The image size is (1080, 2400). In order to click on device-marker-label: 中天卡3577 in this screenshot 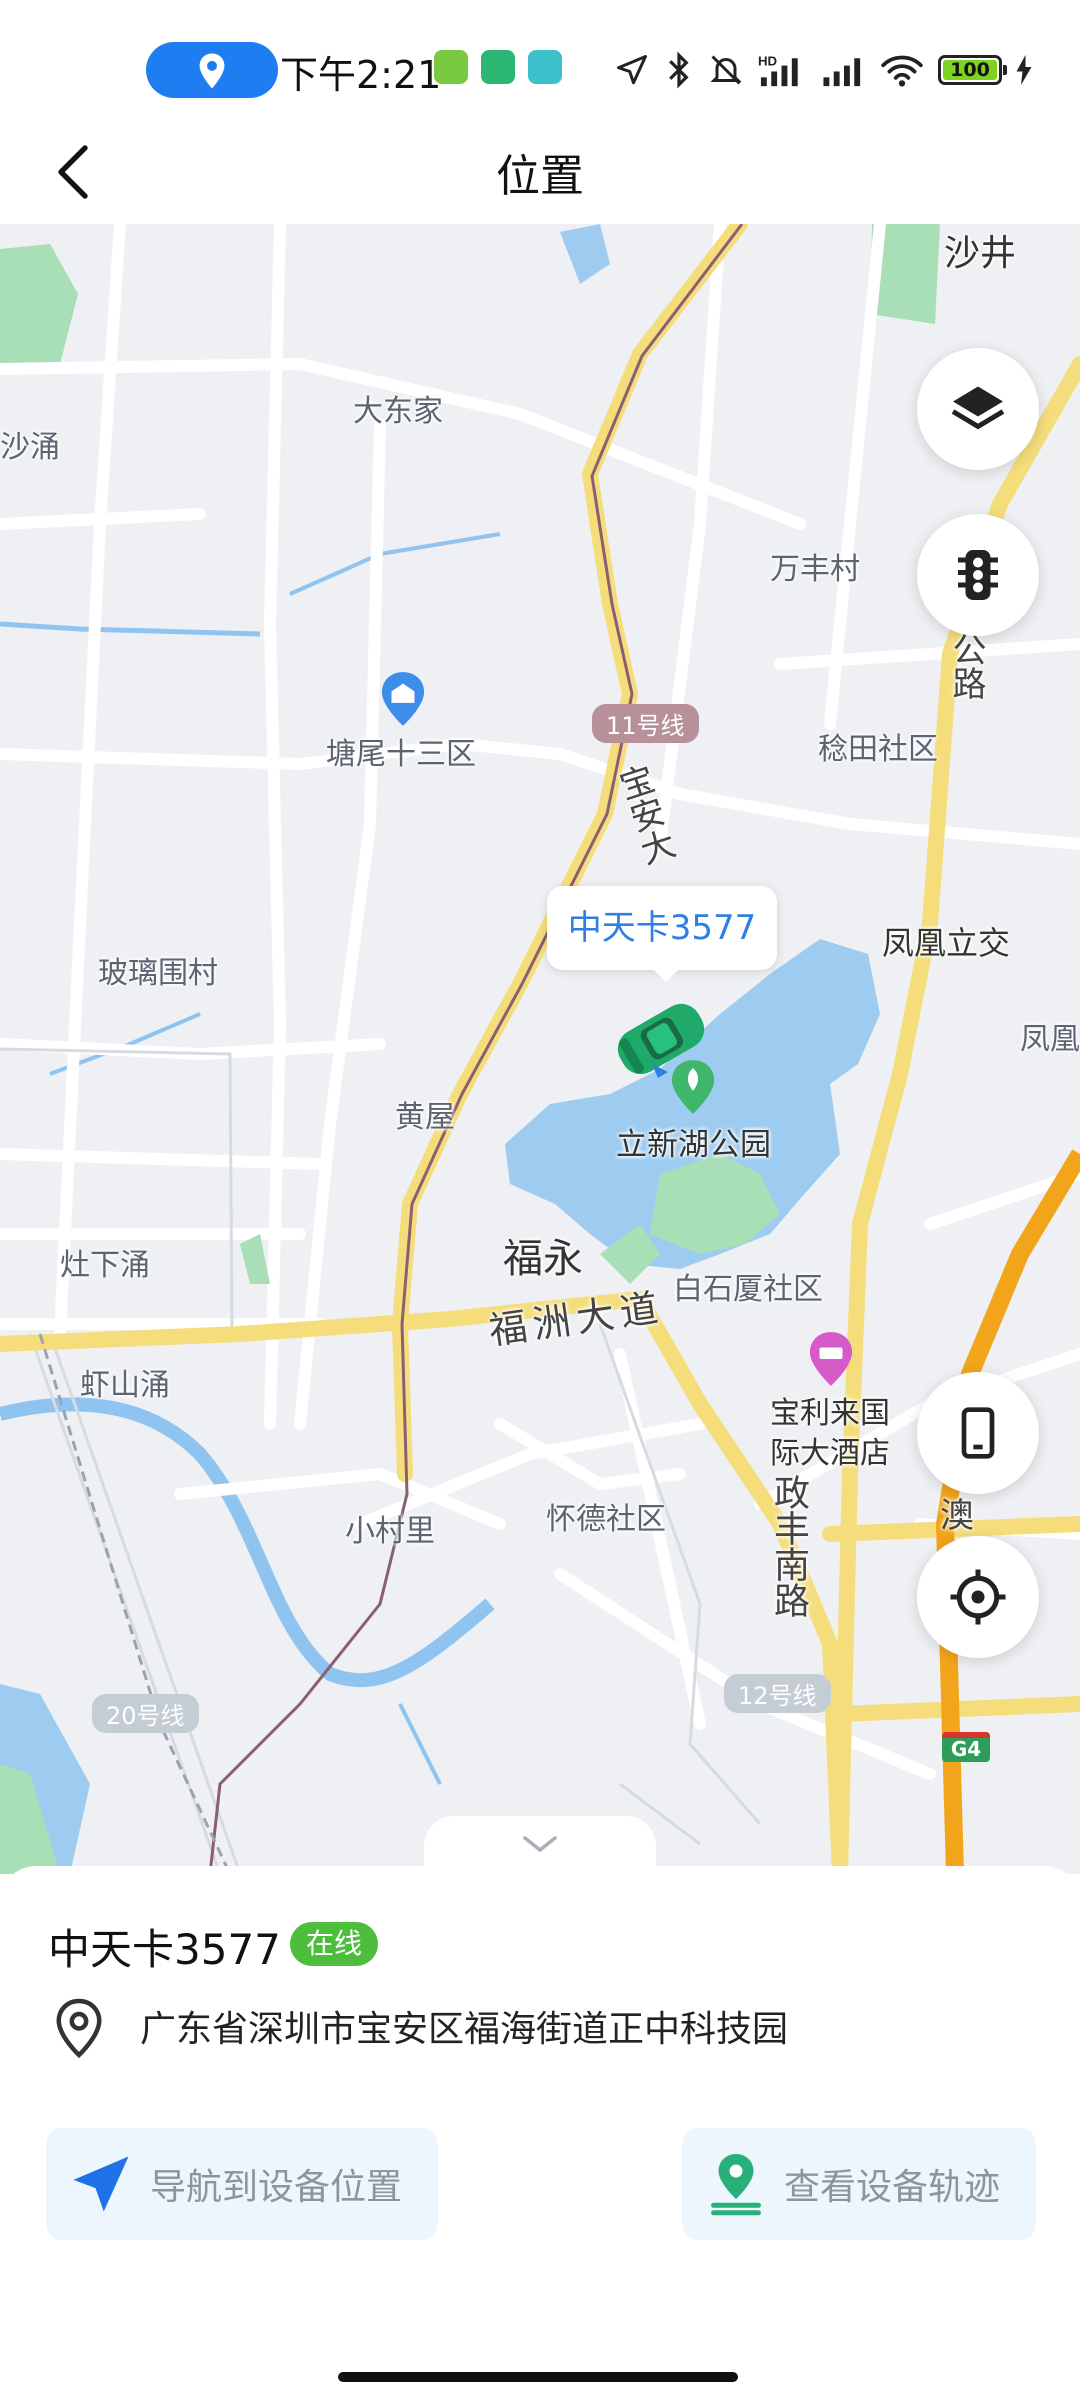, I will do `click(662, 934)`.